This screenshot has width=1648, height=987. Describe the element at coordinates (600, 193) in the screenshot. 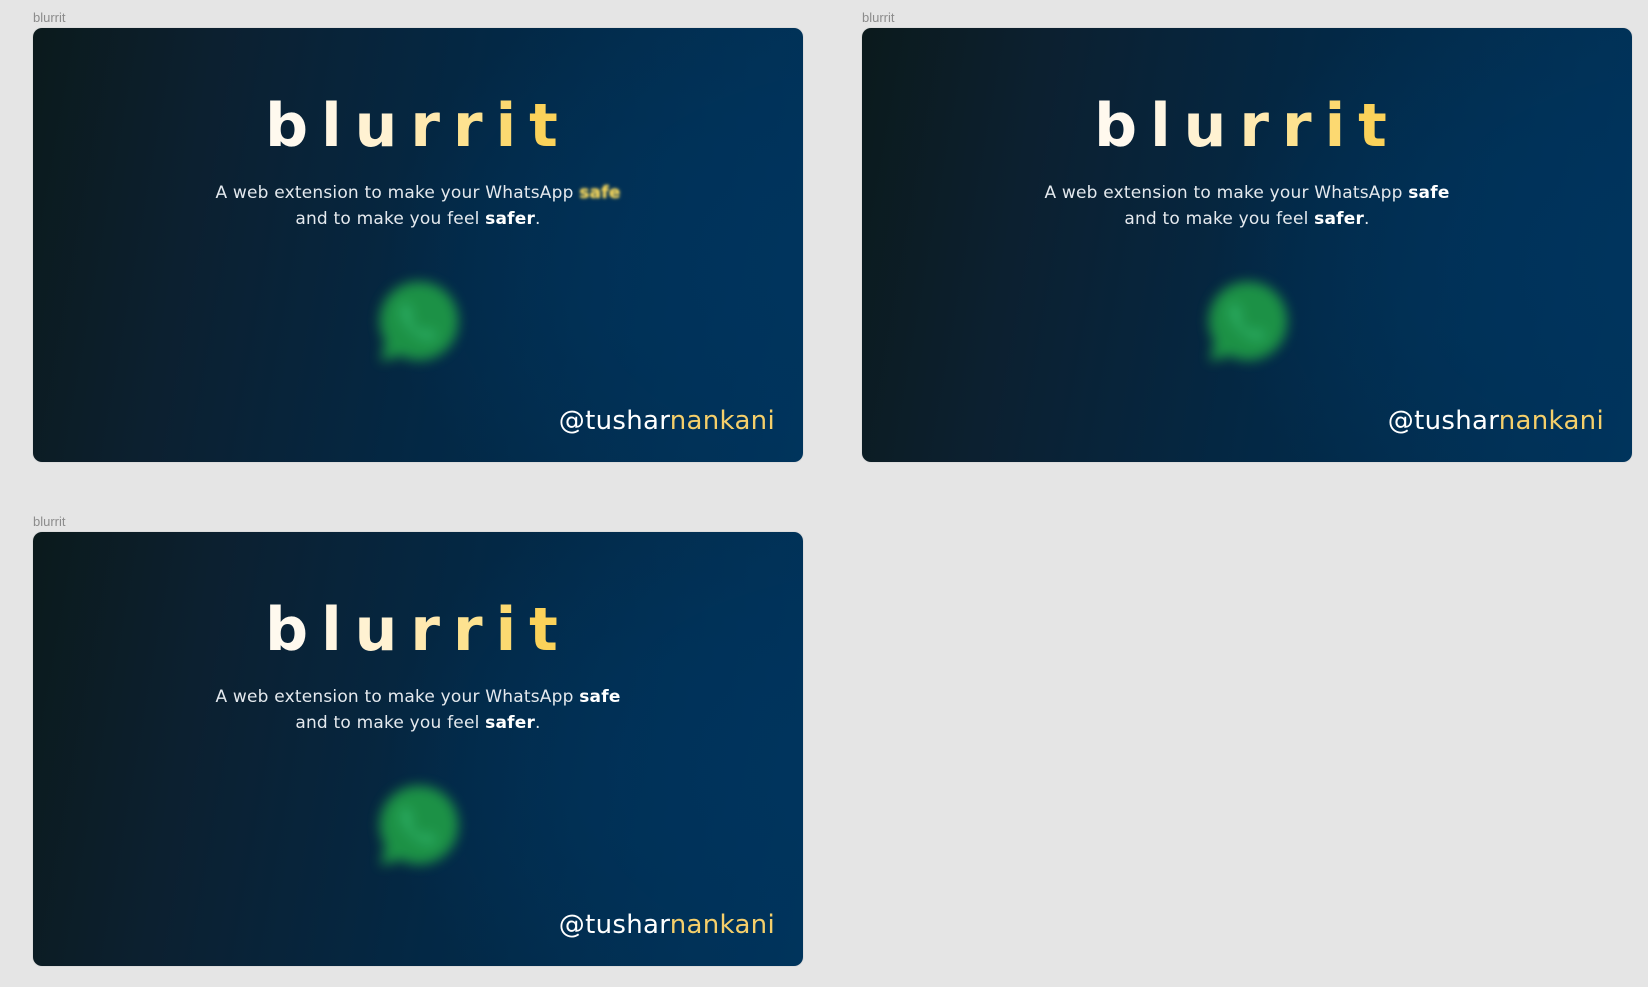

I see `tagline-highlight-blurred: safe` at that location.